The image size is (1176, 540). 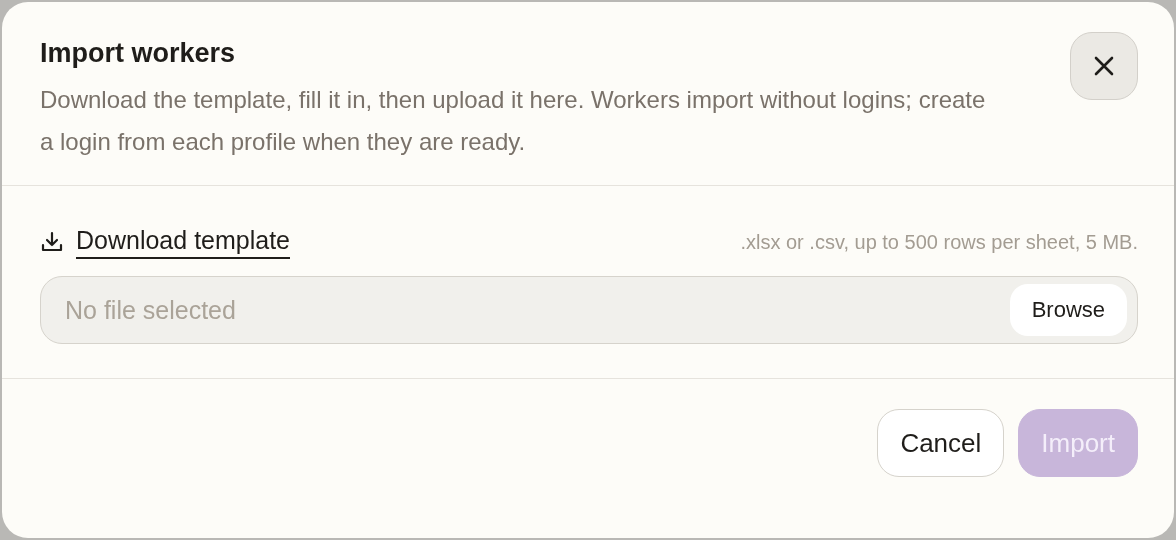 What do you see at coordinates (183, 242) in the screenshot?
I see `download-template-link: Download template` at bounding box center [183, 242].